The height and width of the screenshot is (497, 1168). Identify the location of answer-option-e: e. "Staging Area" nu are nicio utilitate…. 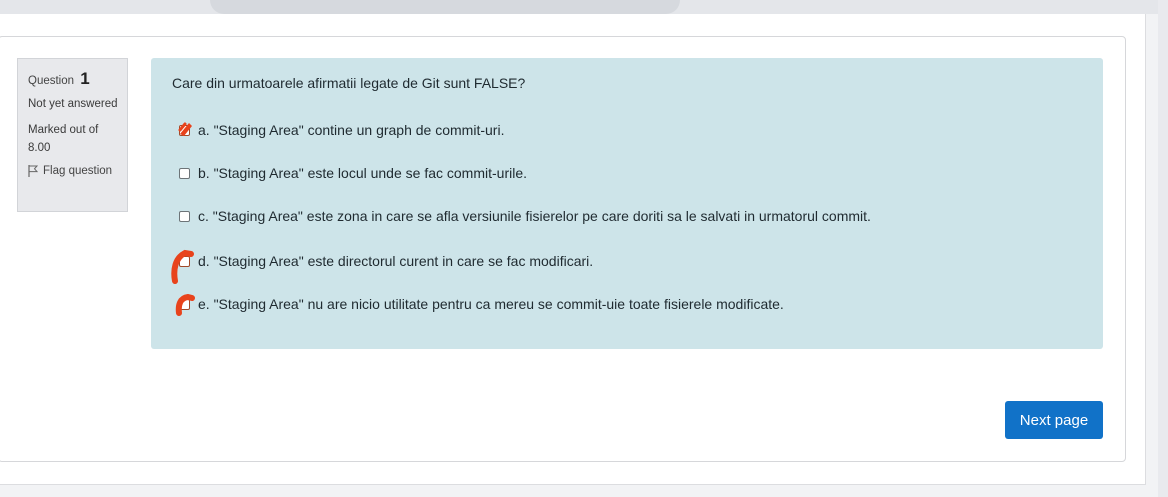
(481, 304).